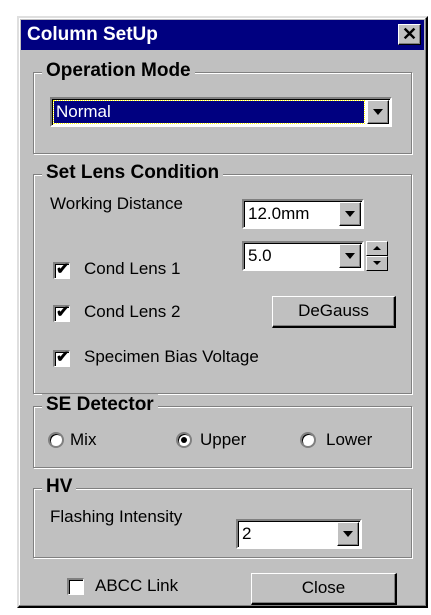 This screenshot has width=431, height=615. Describe the element at coordinates (377, 263) in the screenshot. I see `spin-down-icon` at that location.